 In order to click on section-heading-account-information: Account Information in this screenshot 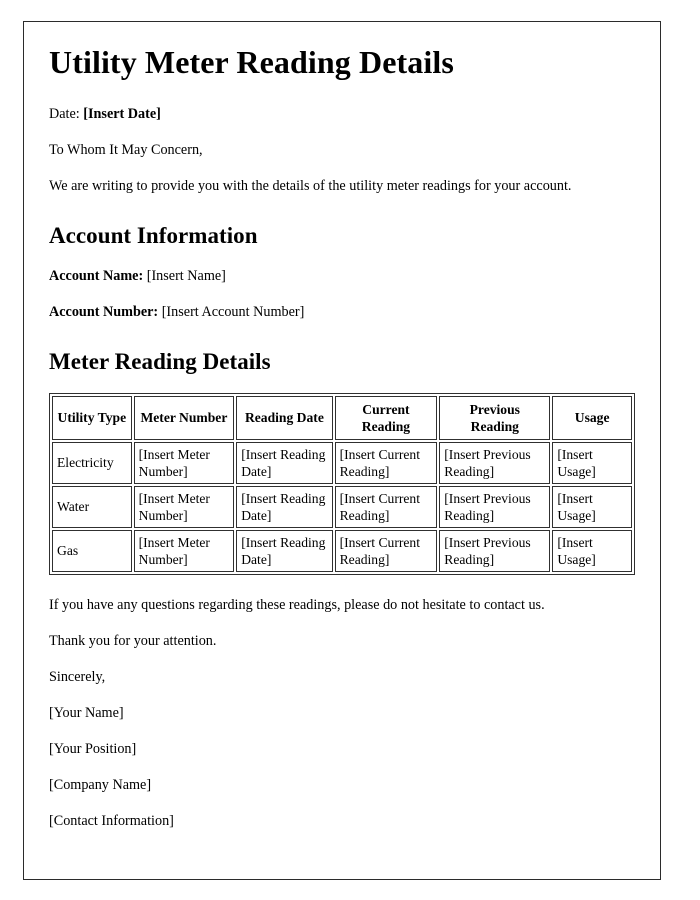, I will do `click(153, 235)`.